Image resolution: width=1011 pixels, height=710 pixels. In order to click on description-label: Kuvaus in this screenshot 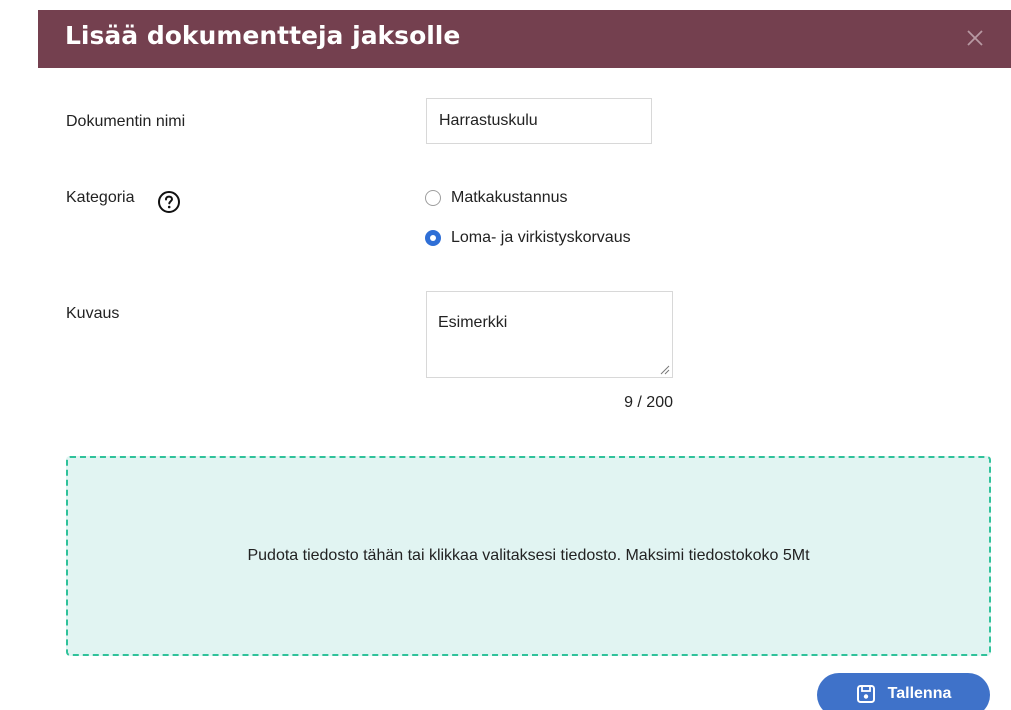, I will do `click(93, 313)`.